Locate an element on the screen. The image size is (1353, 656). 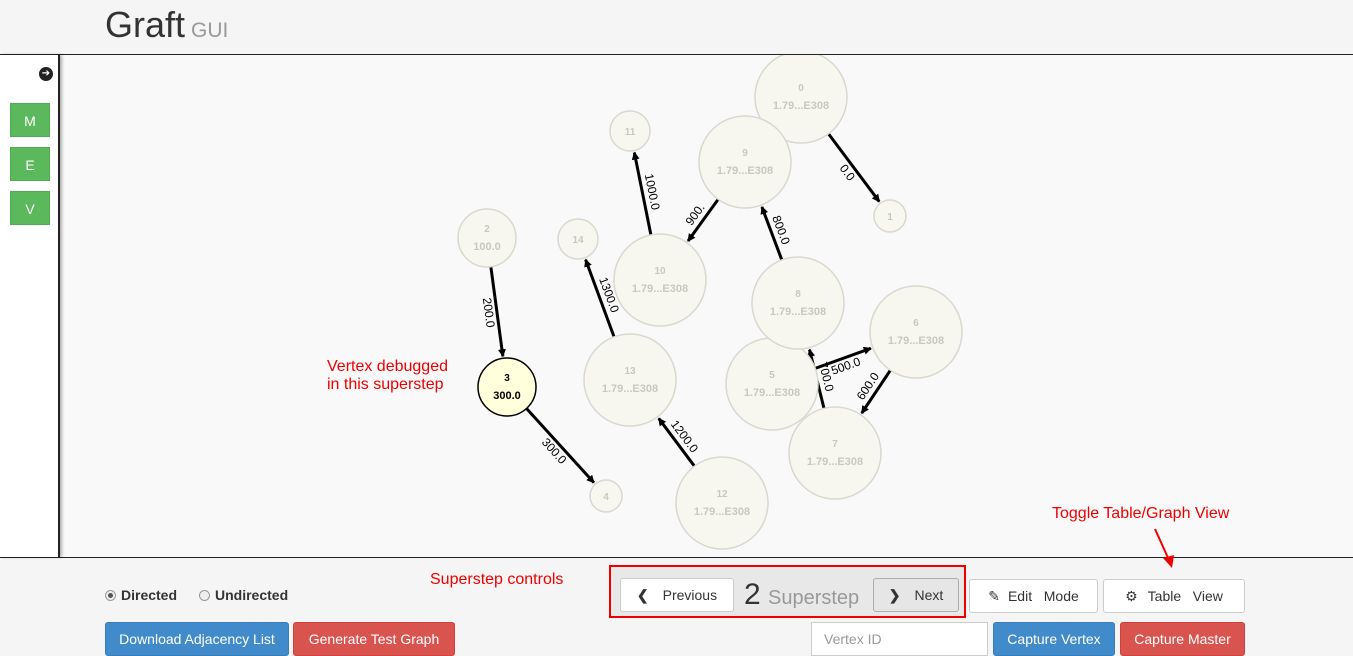
vertex-10: 10 1.79...E308 is located at coordinates (660, 280).